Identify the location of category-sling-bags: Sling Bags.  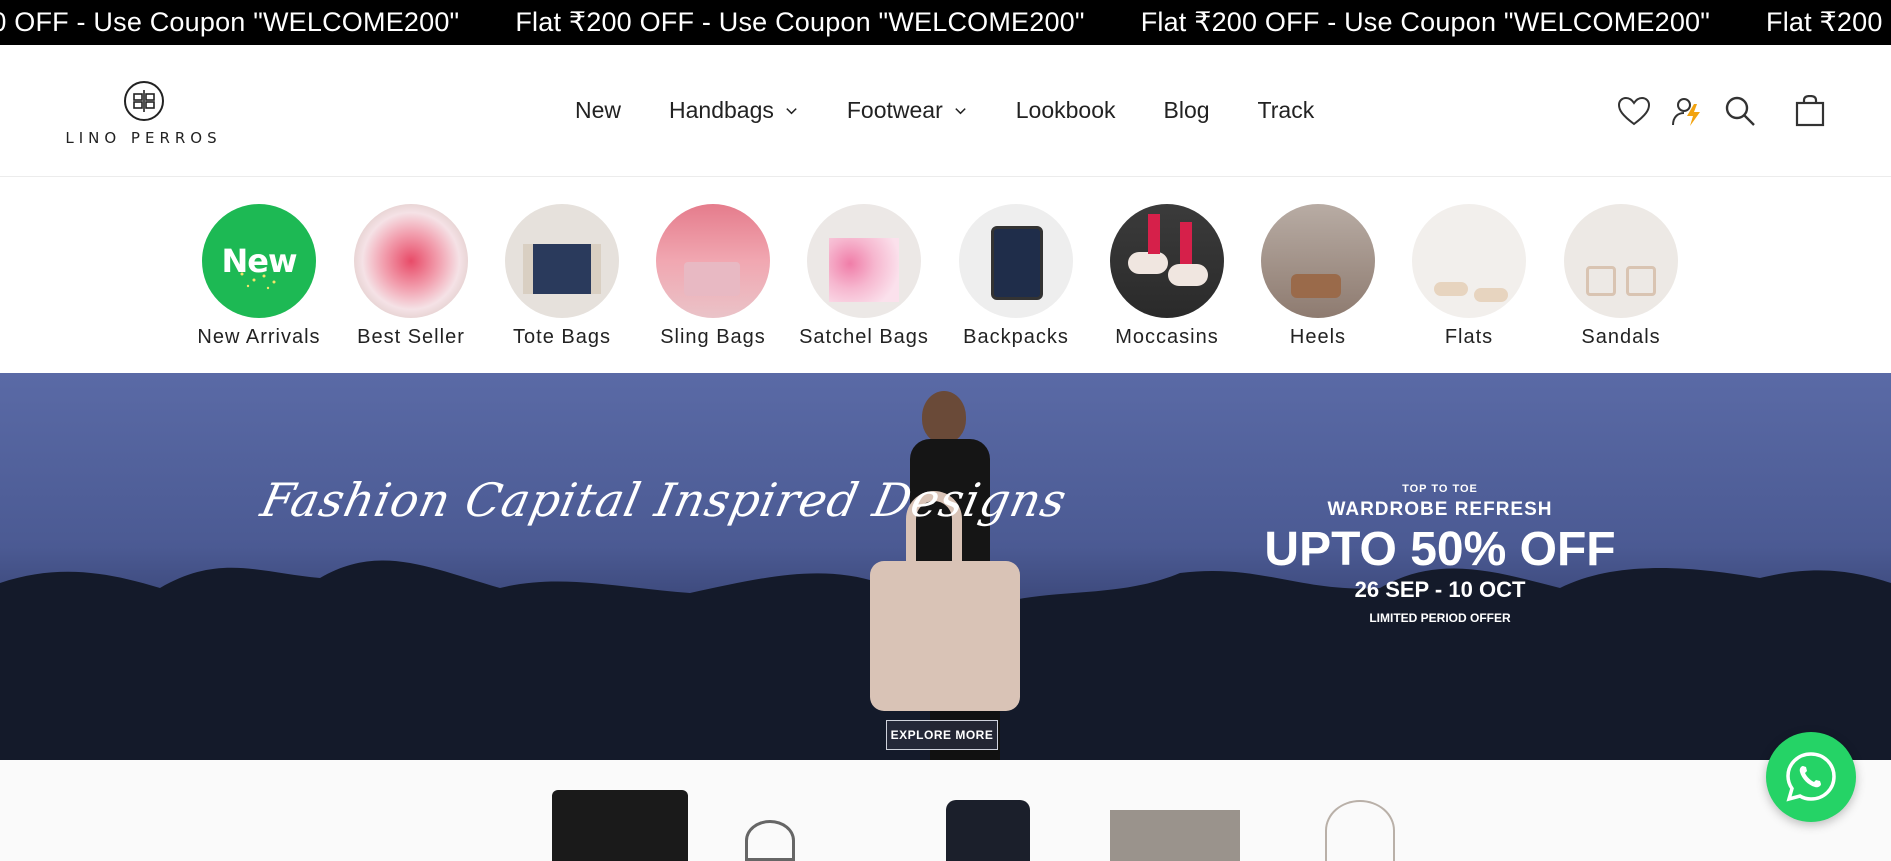
(713, 276).